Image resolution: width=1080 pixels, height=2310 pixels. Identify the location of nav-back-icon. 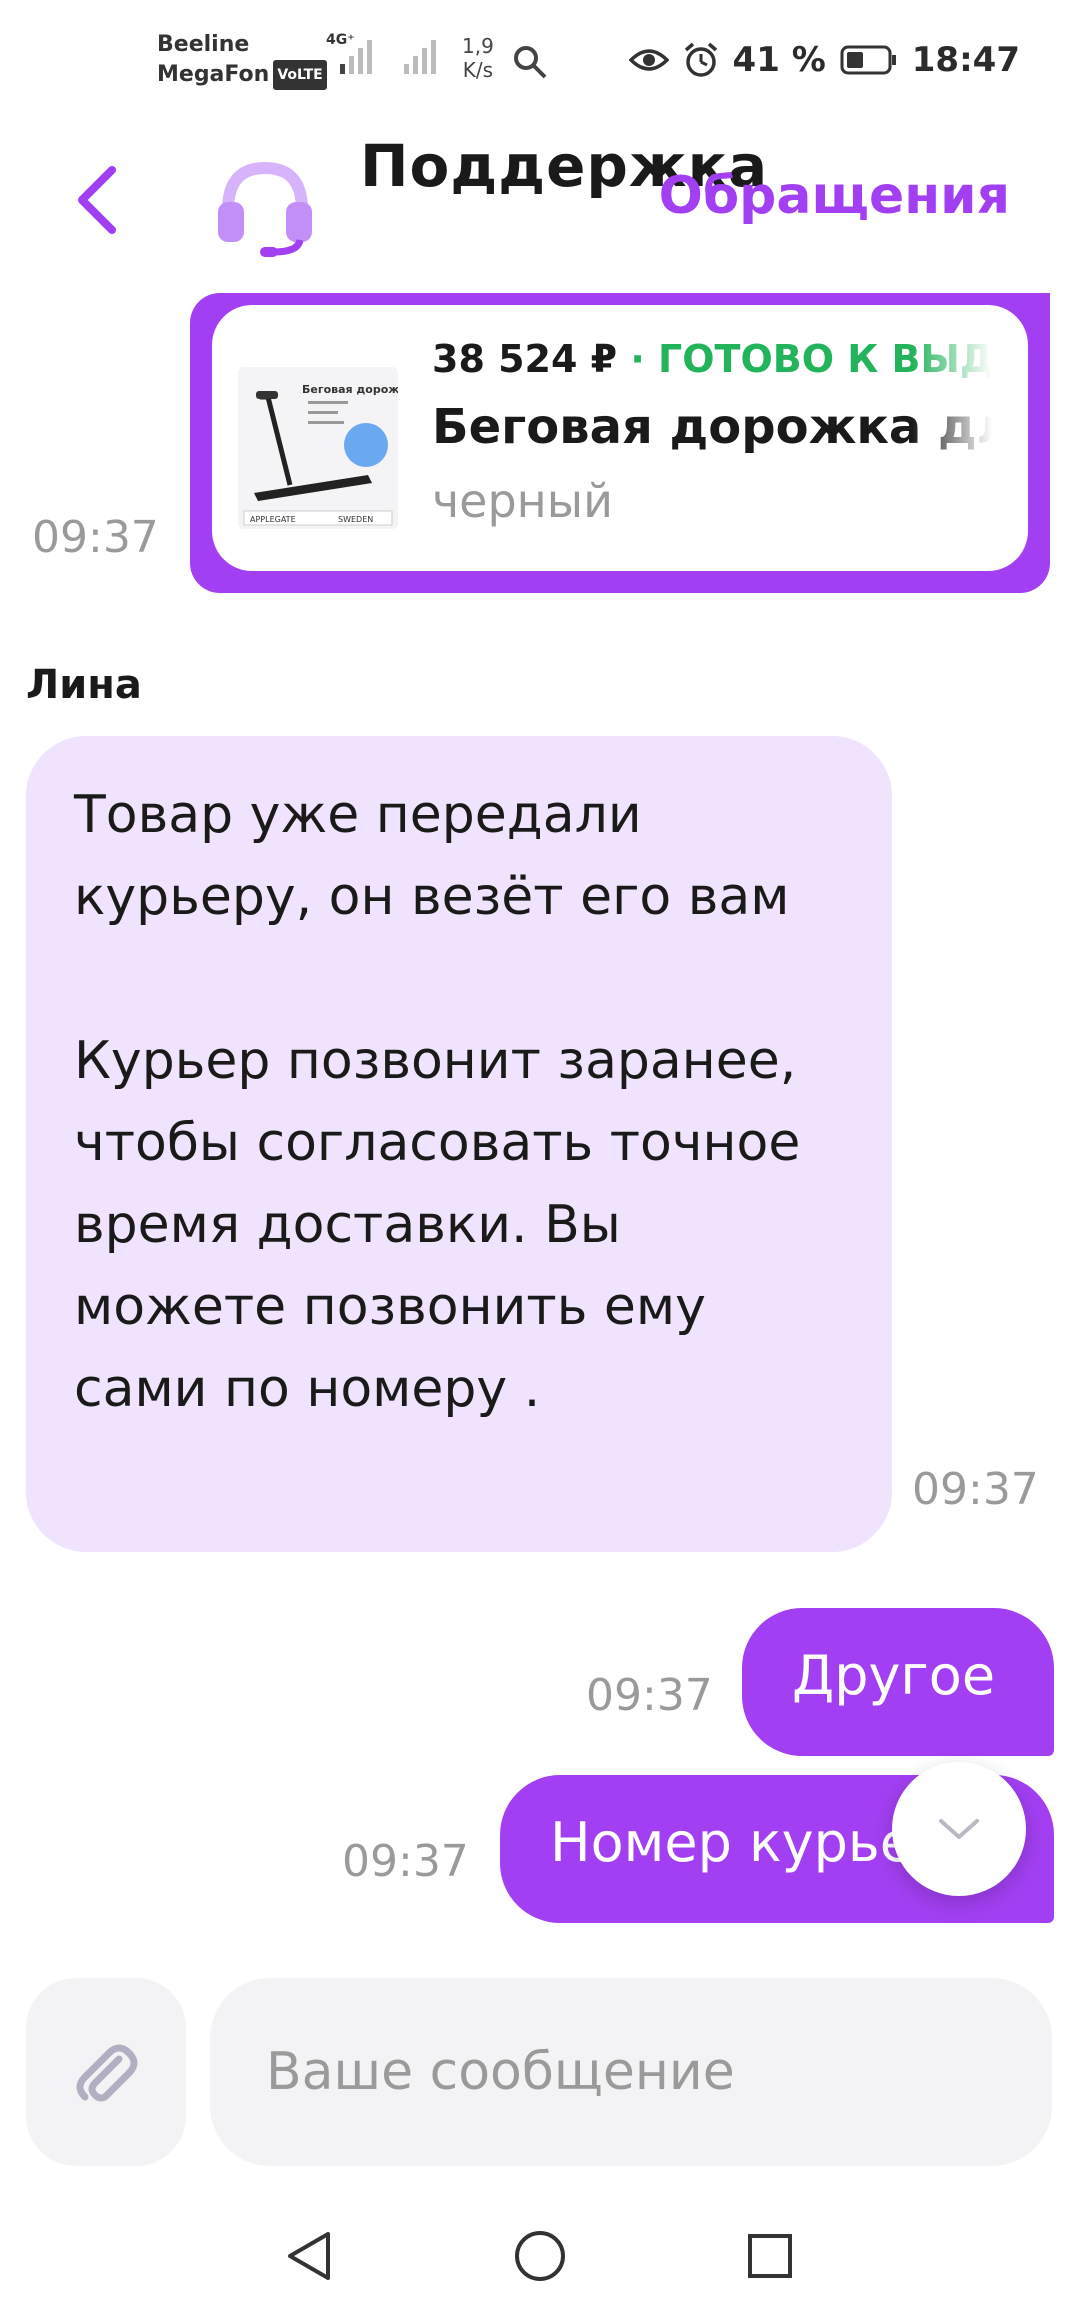
(310, 2256).